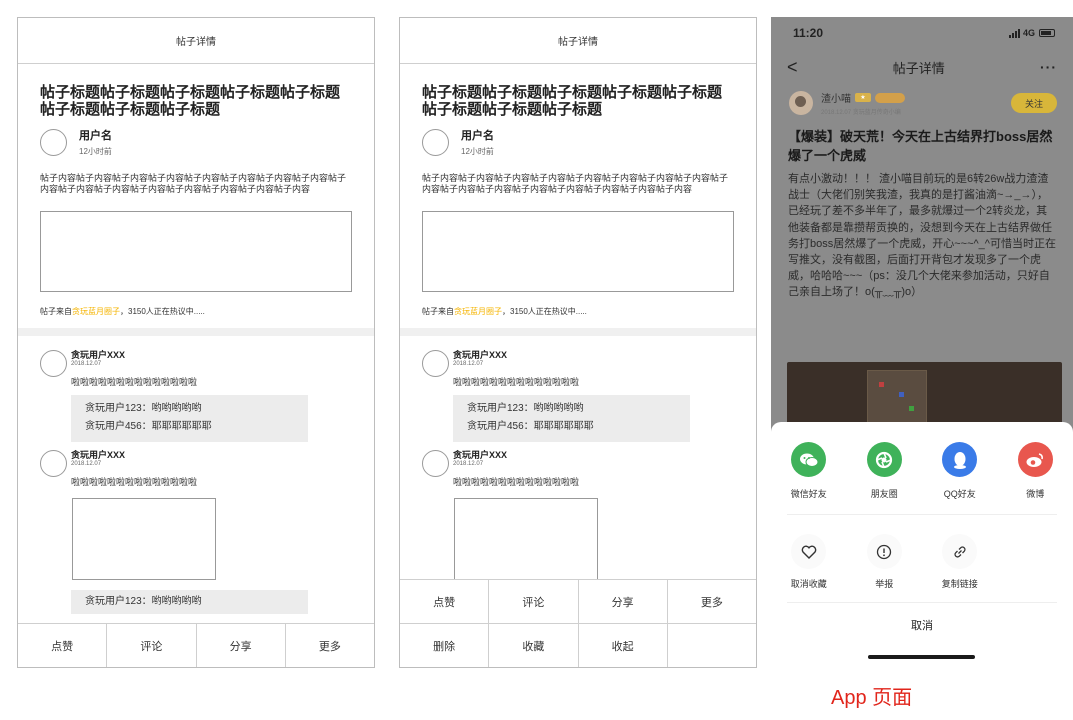 This screenshot has width=1073, height=720. I want to click on more-icon: ···, so click(1048, 67).